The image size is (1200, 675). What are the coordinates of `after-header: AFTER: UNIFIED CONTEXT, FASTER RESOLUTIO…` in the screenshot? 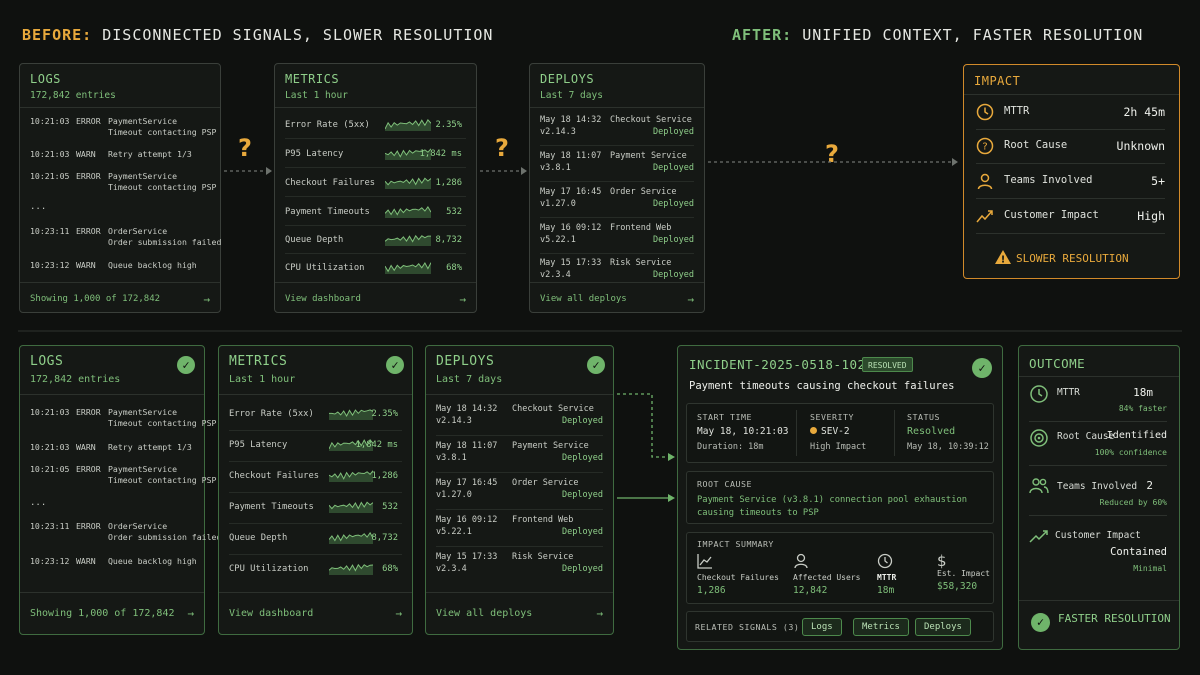 It's located at (937, 35).